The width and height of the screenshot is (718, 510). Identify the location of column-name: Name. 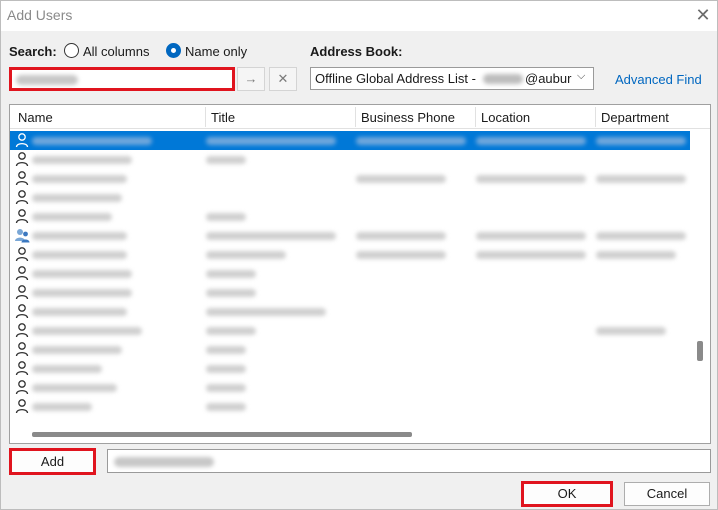
(35, 117).